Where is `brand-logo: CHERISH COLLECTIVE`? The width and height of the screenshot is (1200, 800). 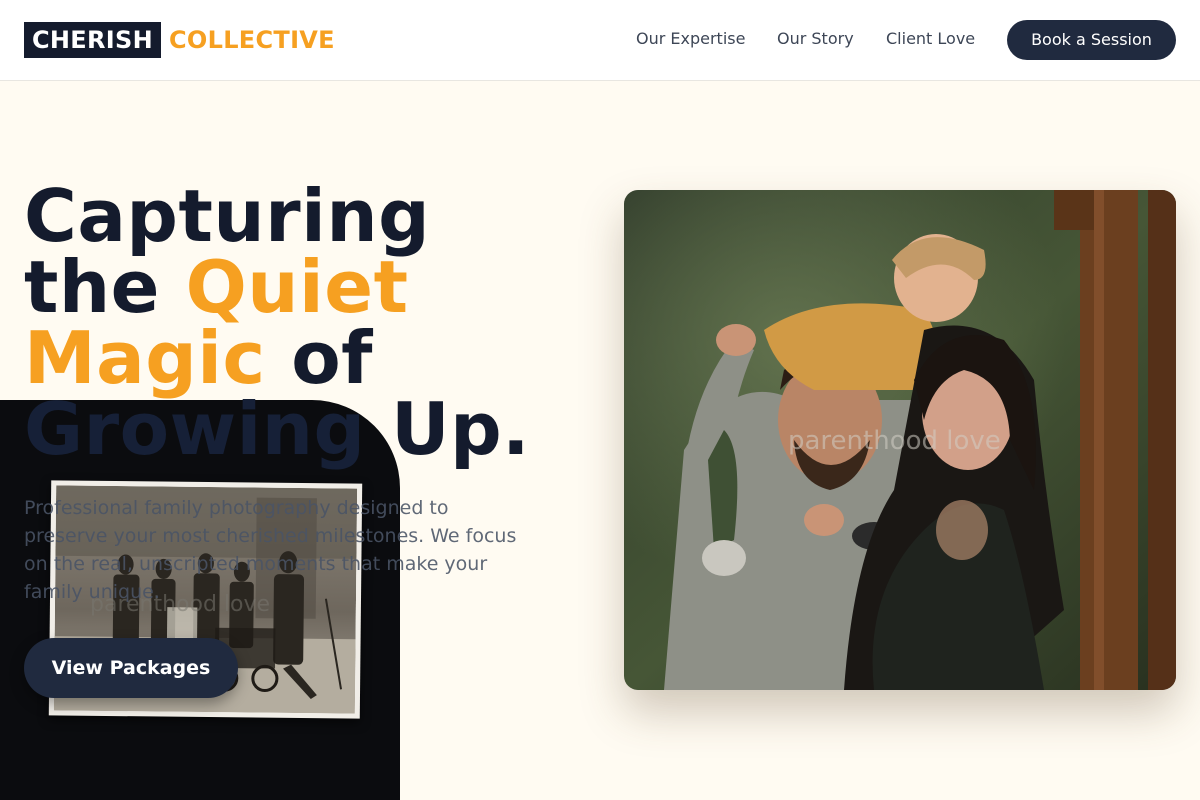
brand-logo: CHERISH COLLECTIVE is located at coordinates (179, 40).